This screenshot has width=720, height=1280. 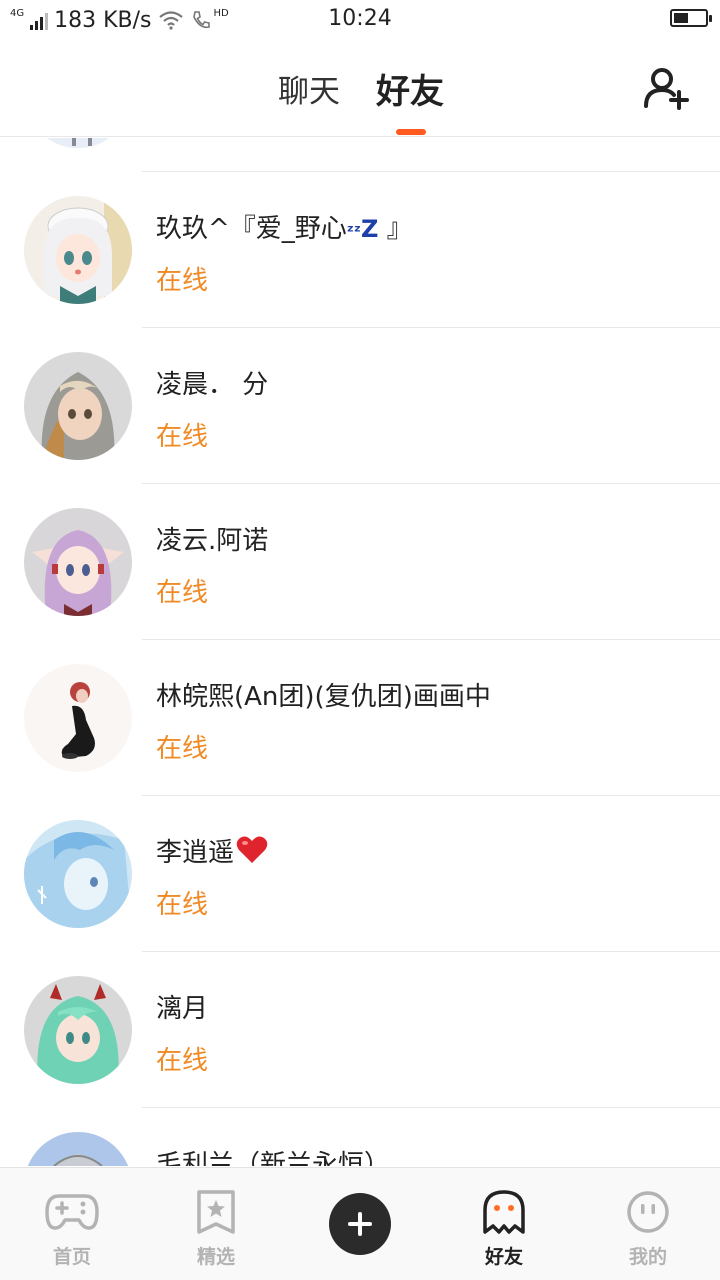 I want to click on friend-name: 凌晨． 分, so click(x=212, y=385).